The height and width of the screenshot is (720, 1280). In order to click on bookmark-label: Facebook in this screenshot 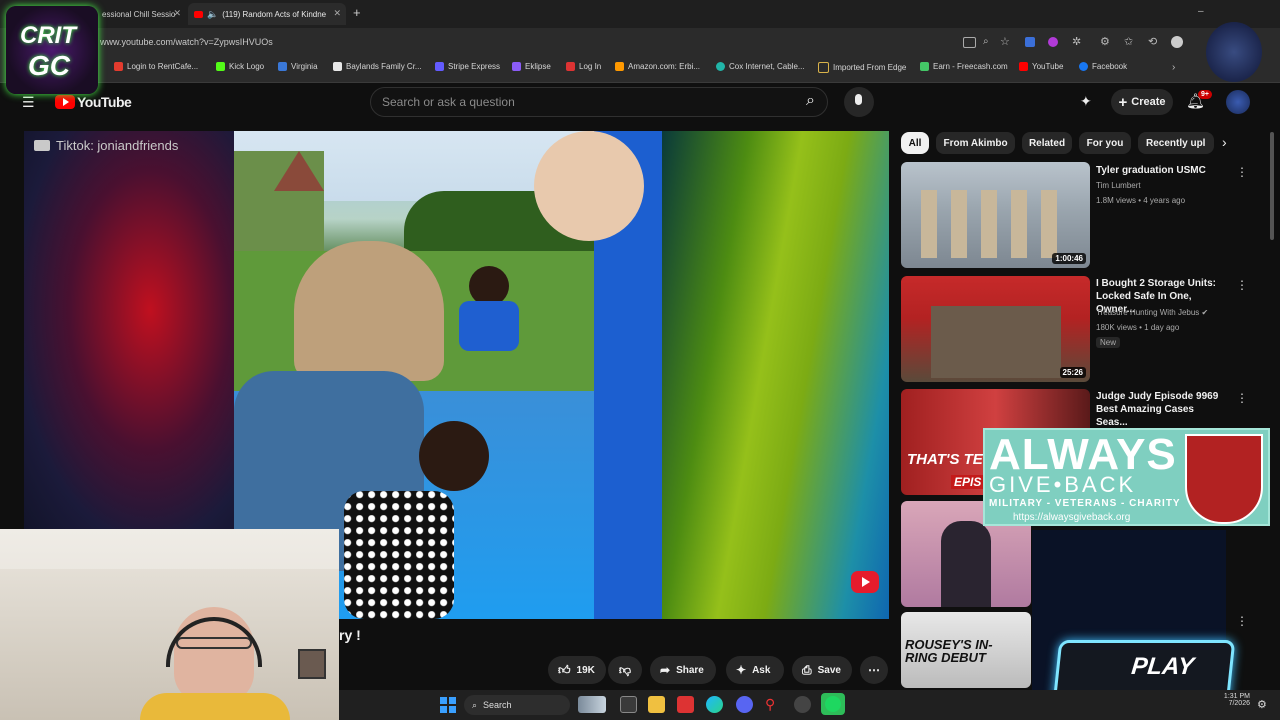, I will do `click(1110, 66)`.